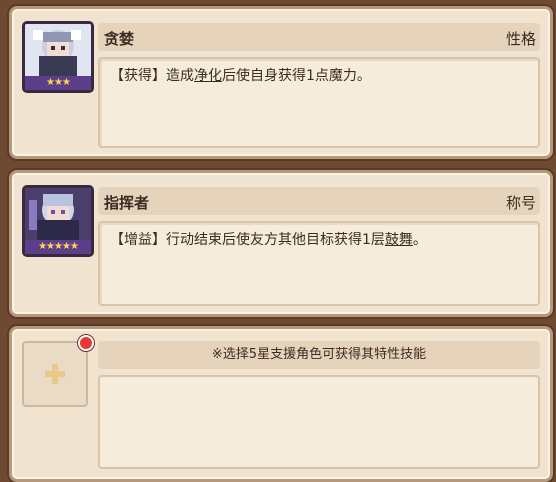  I want to click on keyword-link: 净化, so click(208, 76).